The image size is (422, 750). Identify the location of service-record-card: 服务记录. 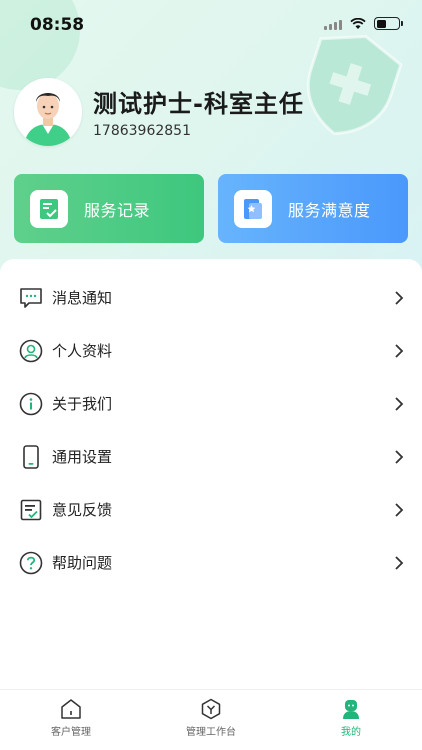
(109, 208).